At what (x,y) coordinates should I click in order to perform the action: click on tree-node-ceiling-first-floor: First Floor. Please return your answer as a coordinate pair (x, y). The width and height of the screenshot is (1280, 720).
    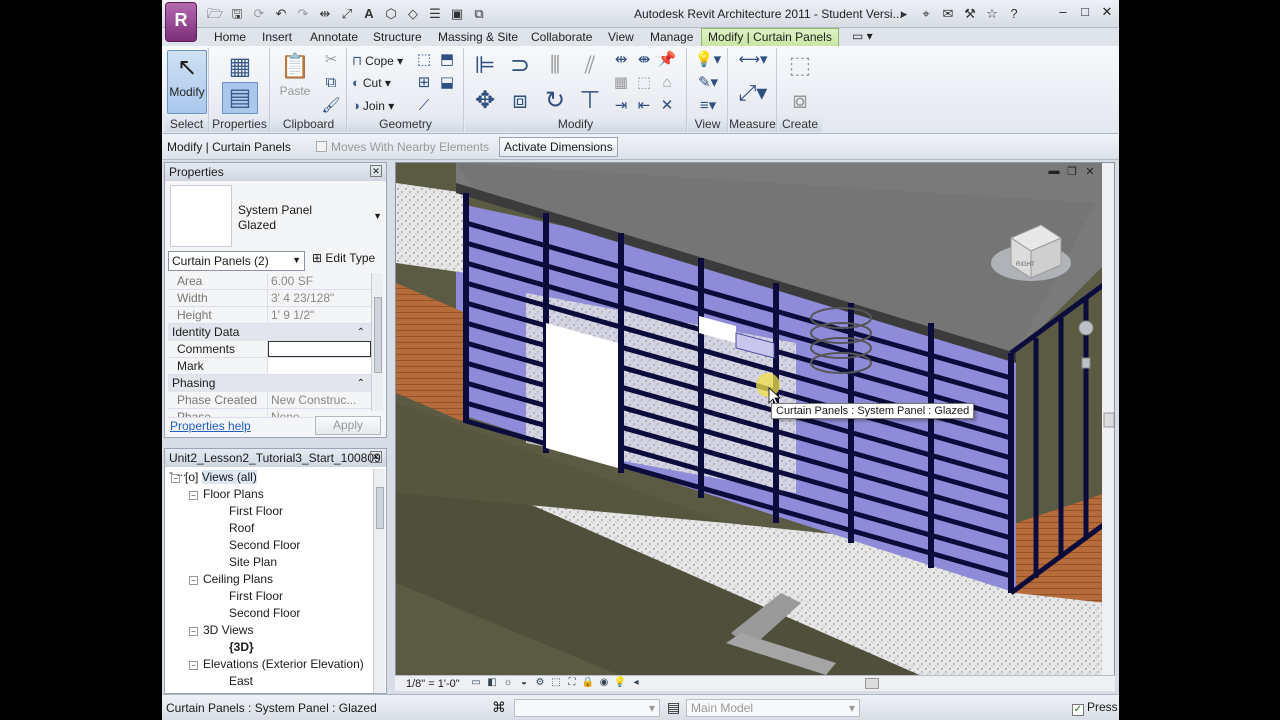
    Looking at the image, I should click on (269, 596).